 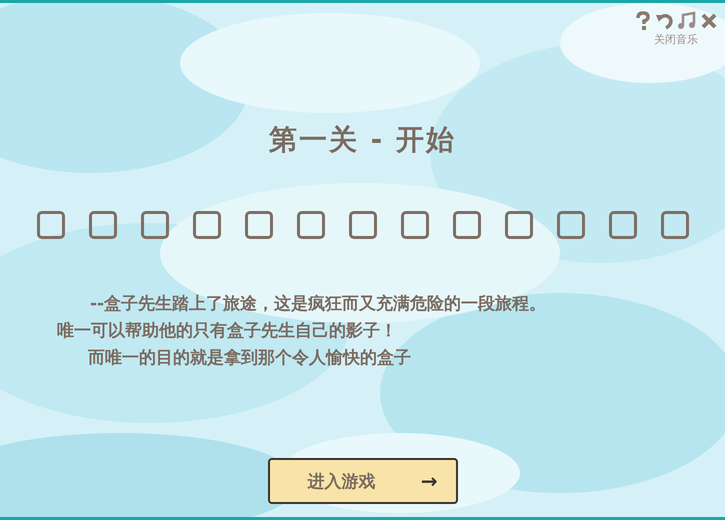 What do you see at coordinates (363, 481) in the screenshot?
I see `start-game-button: 进入游戏 →` at bounding box center [363, 481].